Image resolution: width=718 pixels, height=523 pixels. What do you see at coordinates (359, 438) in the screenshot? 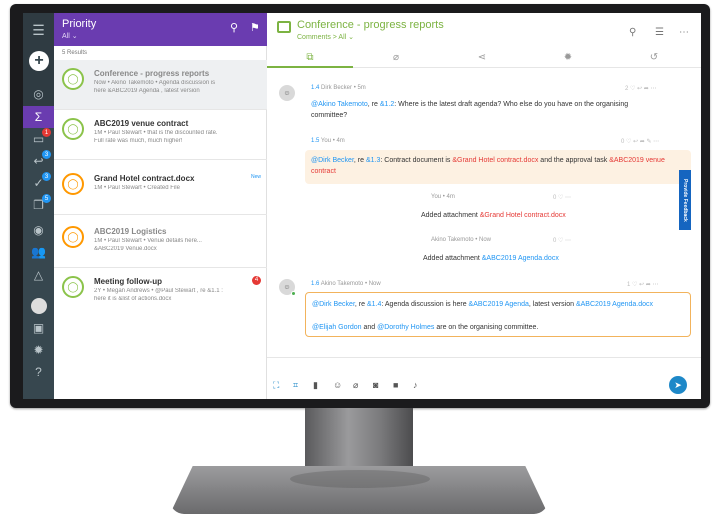
I see `monitor-stand-neck` at bounding box center [359, 438].